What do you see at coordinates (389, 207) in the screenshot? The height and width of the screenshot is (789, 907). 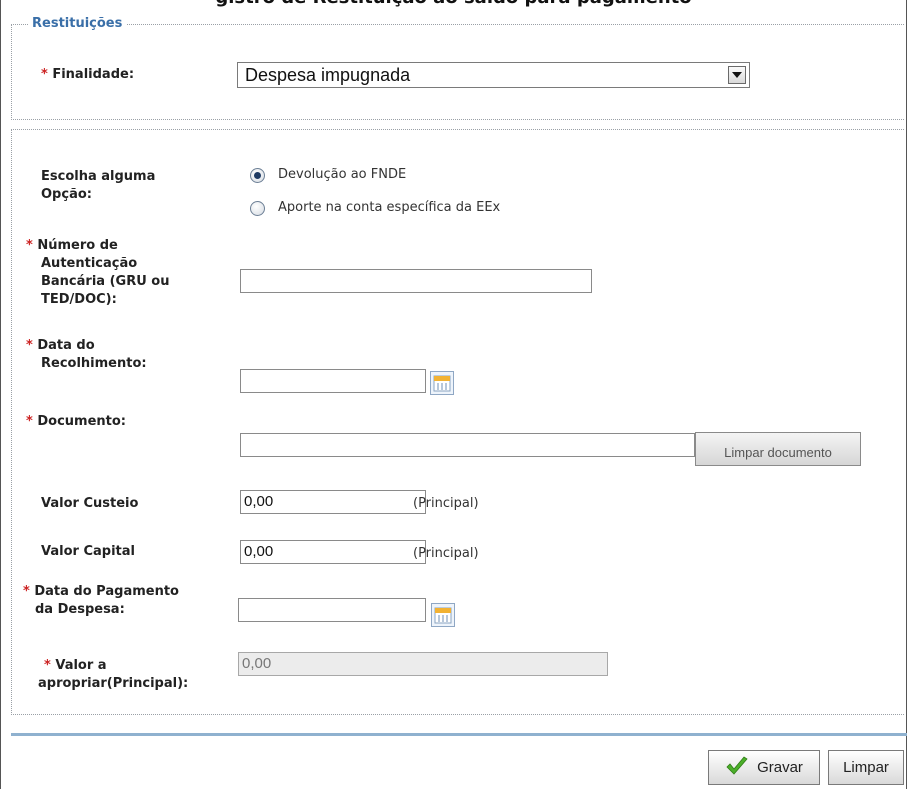 I see `radio-aporte-conta-label: Aporte na conta específica da EEx` at bounding box center [389, 207].